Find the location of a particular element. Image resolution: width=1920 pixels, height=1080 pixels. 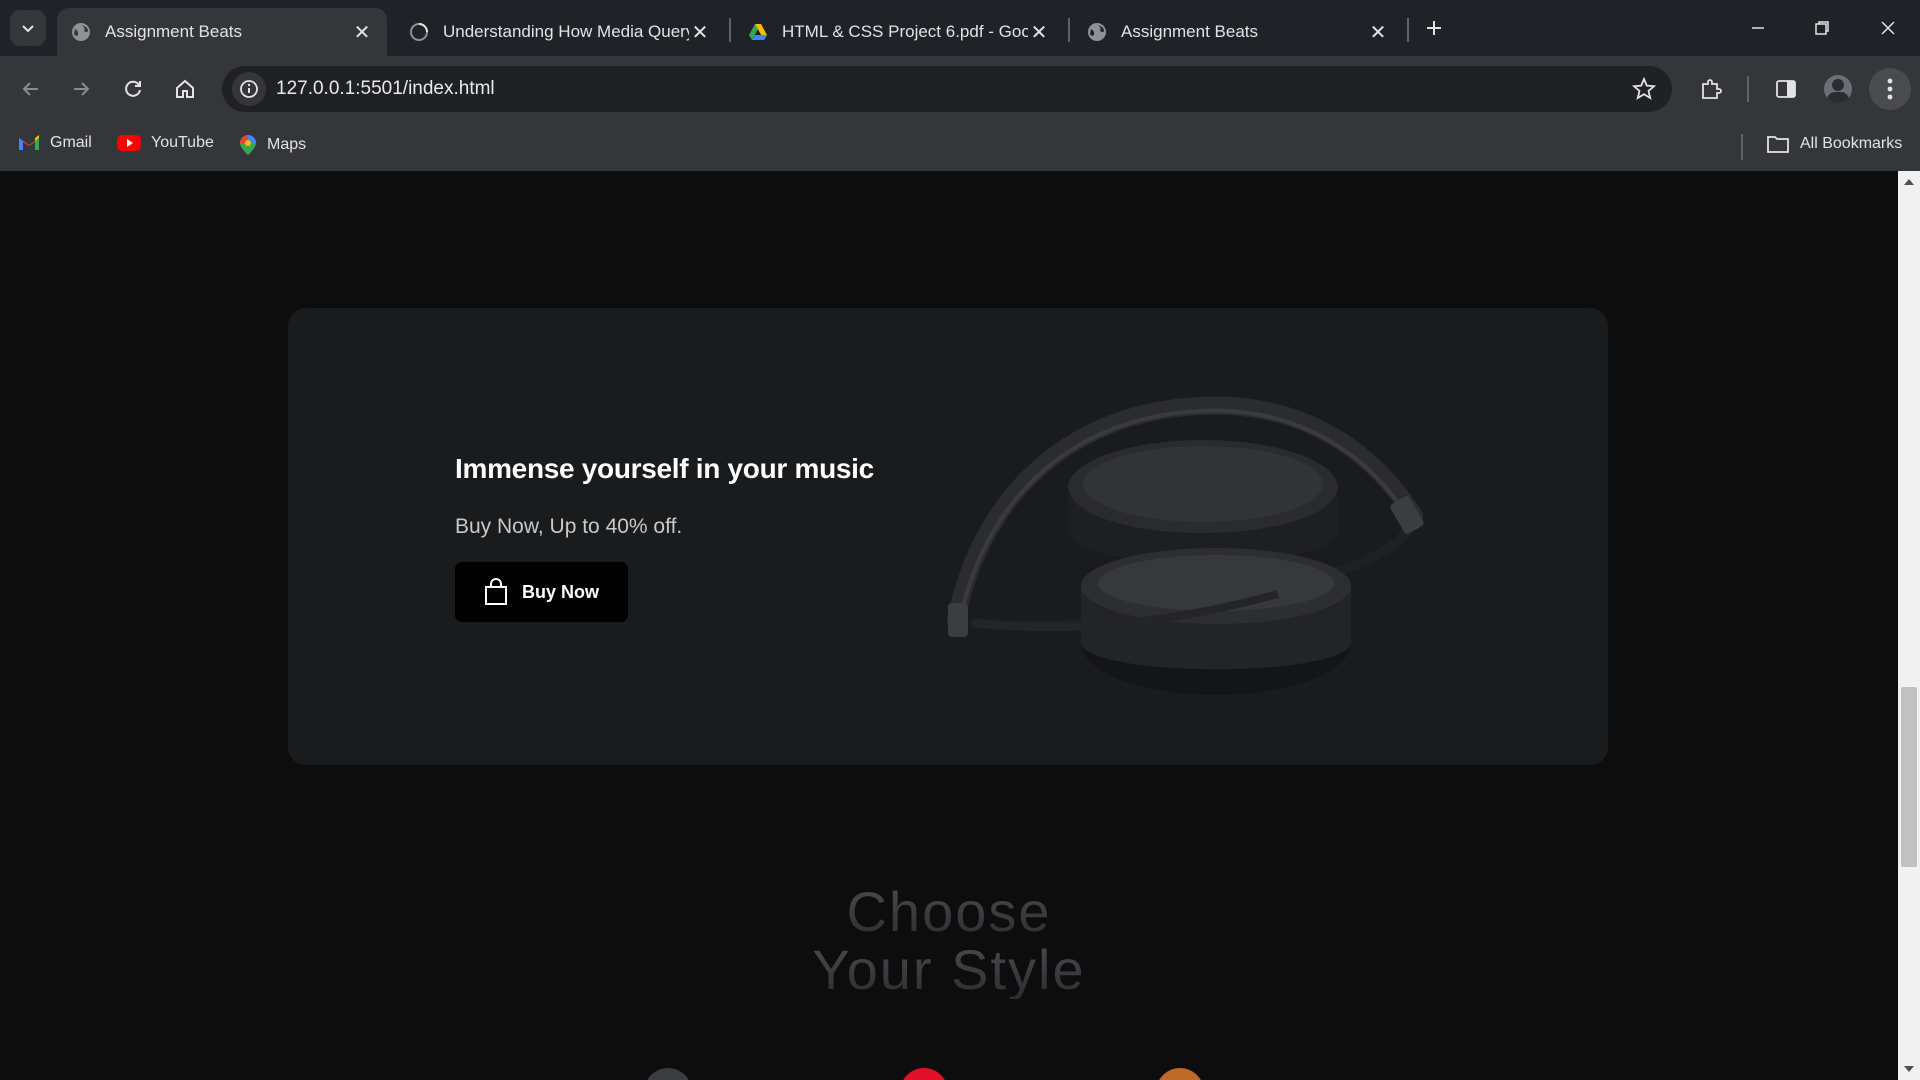

minimize-icon is located at coordinates (1758, 28).